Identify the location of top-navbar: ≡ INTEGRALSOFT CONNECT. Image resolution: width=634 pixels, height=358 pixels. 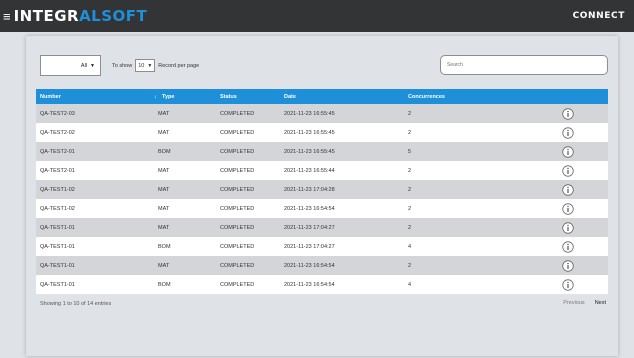
(317, 16).